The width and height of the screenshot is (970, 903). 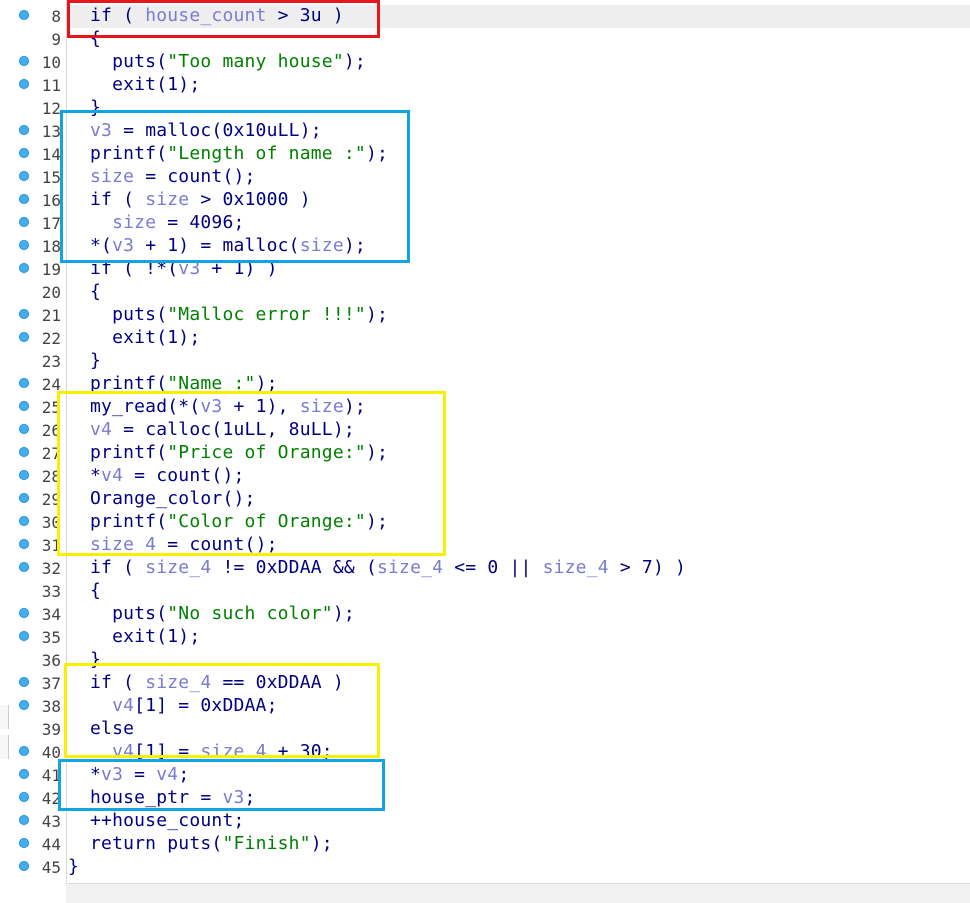 What do you see at coordinates (233, 429) in the screenshot?
I see `code-token: = calloc(1uLL, 8uLL);` at bounding box center [233, 429].